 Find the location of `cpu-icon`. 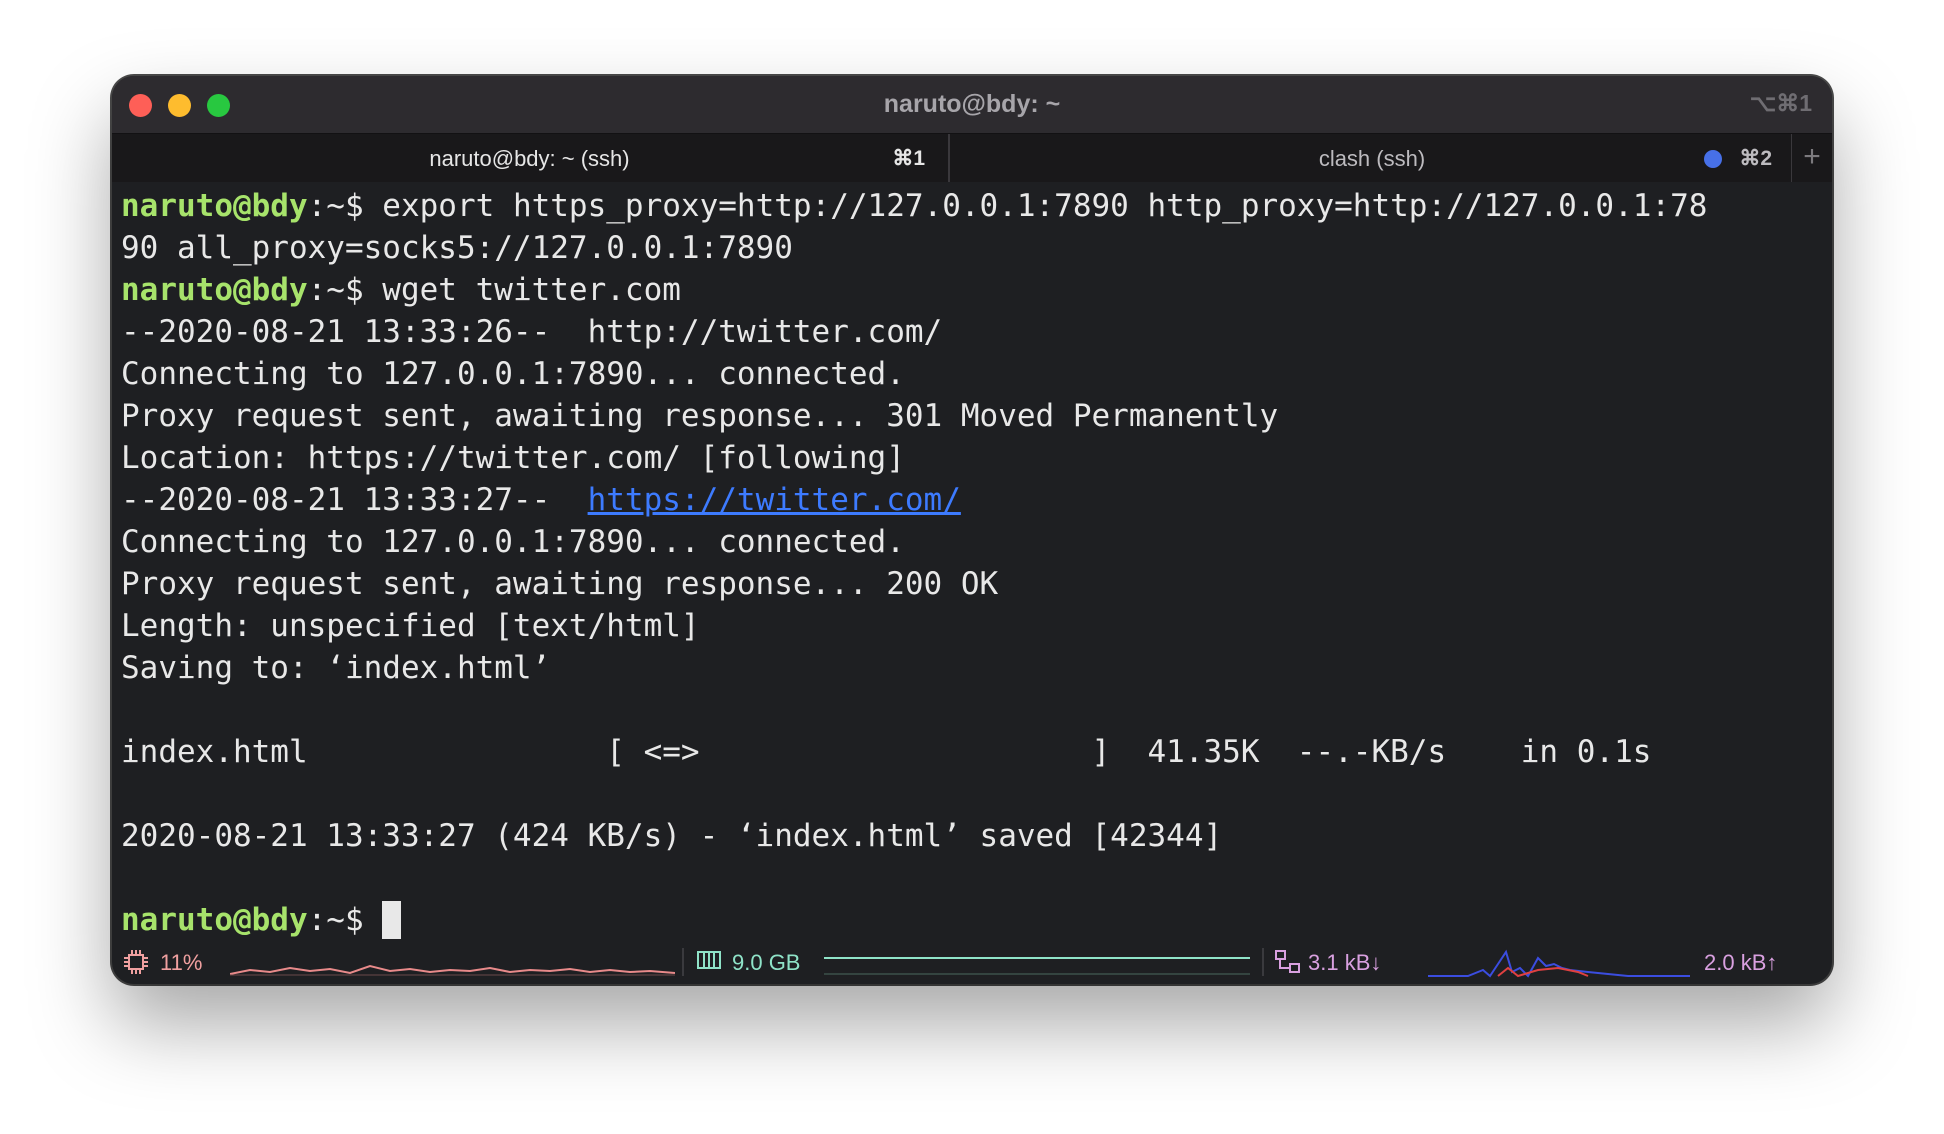

cpu-icon is located at coordinates (136, 962).